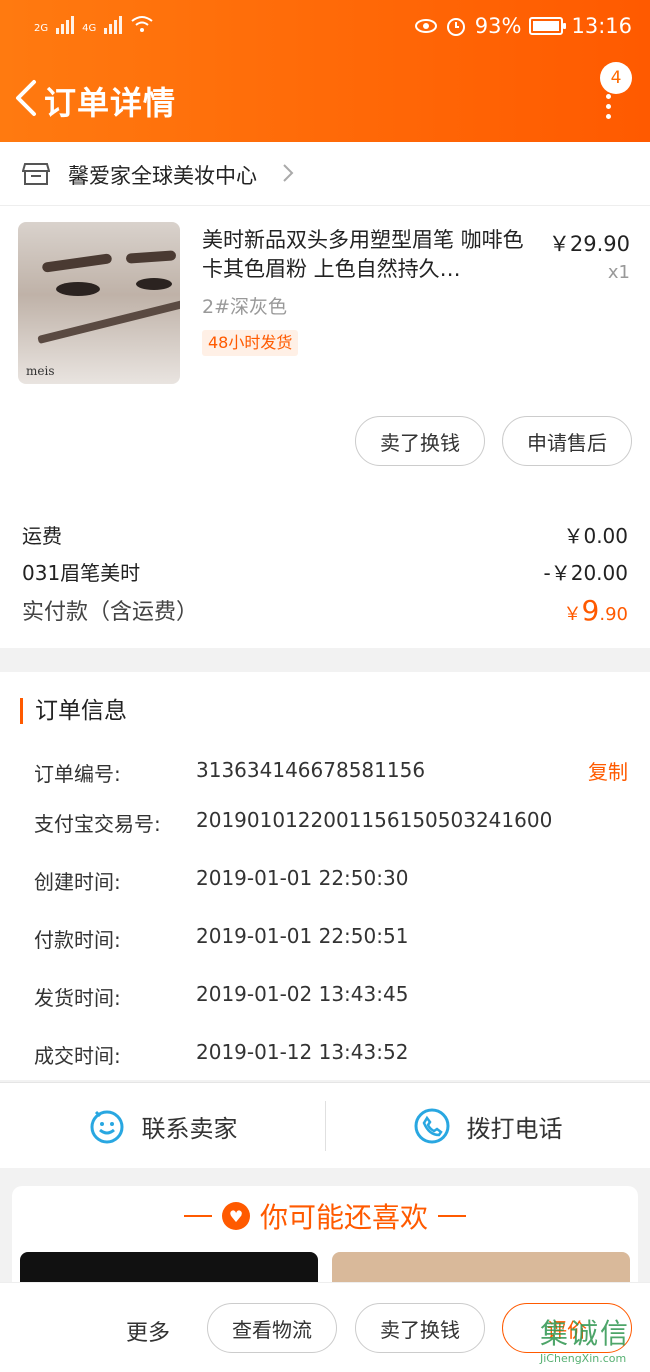 The image size is (650, 1372). What do you see at coordinates (42, 536) in the screenshot?
I see `freight-label: 运费` at bounding box center [42, 536].